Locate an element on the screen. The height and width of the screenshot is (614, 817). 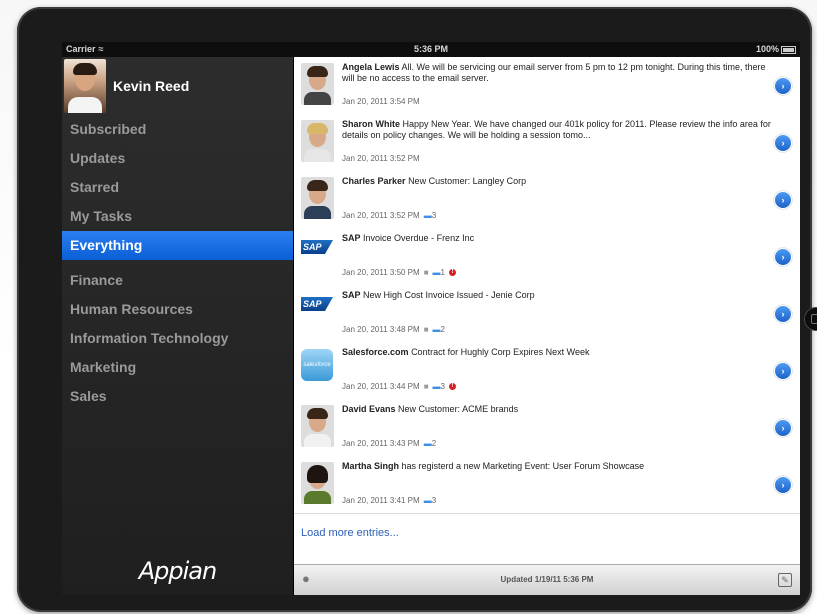
compose-icon: ✎ is located at coordinates (785, 580).